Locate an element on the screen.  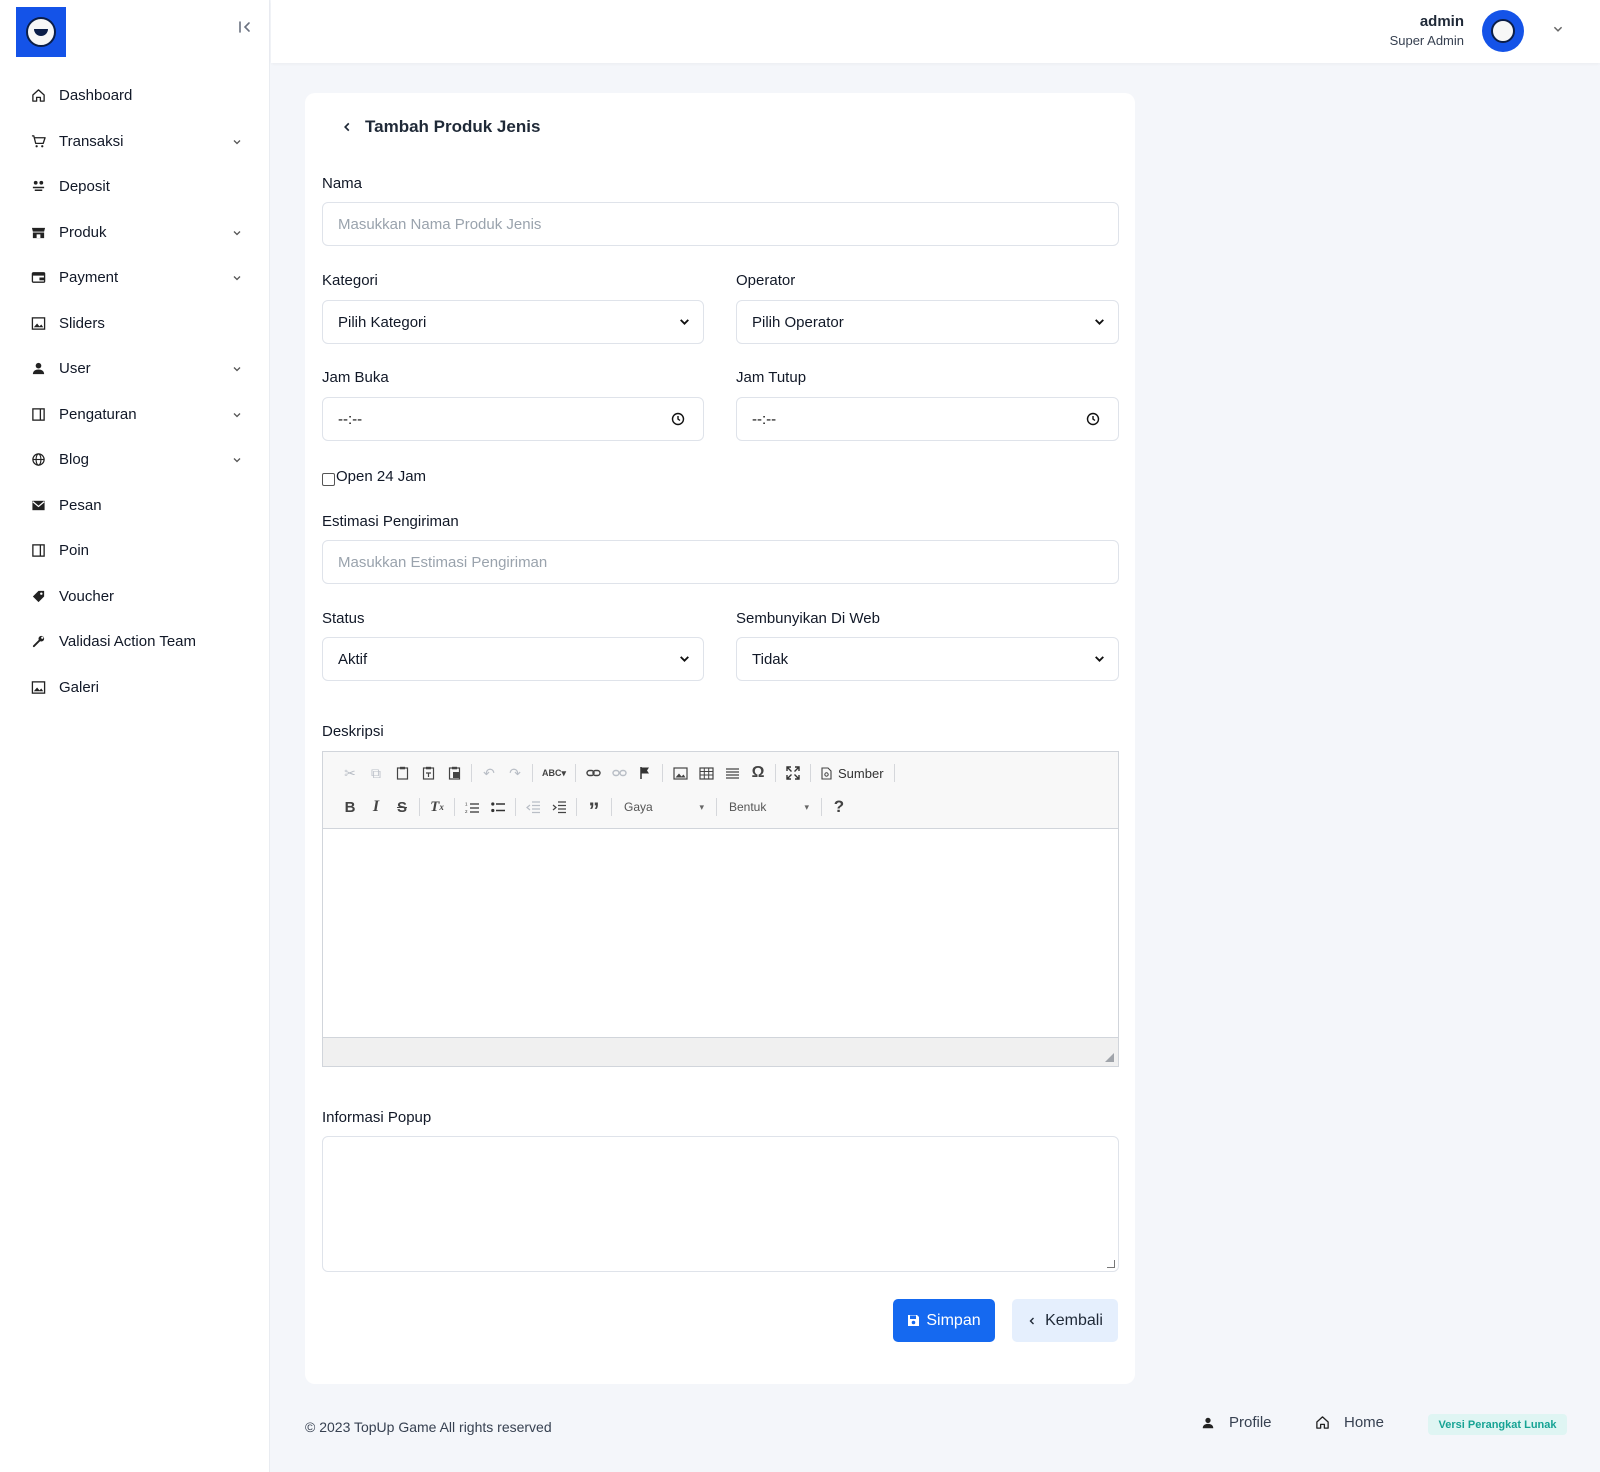
nama-input: Masukkan Nama Produk Jenis is located at coordinates (720, 224).